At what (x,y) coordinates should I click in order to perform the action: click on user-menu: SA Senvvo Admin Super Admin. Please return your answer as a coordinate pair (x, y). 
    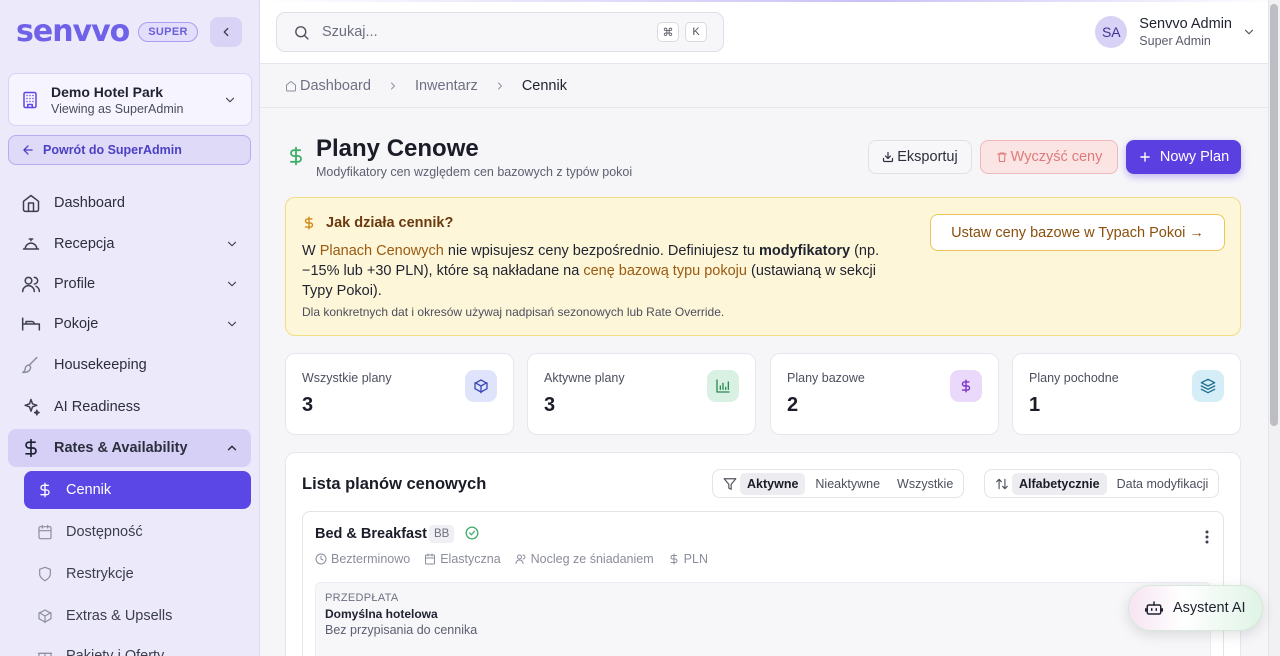
    Looking at the image, I should click on (1174, 32).